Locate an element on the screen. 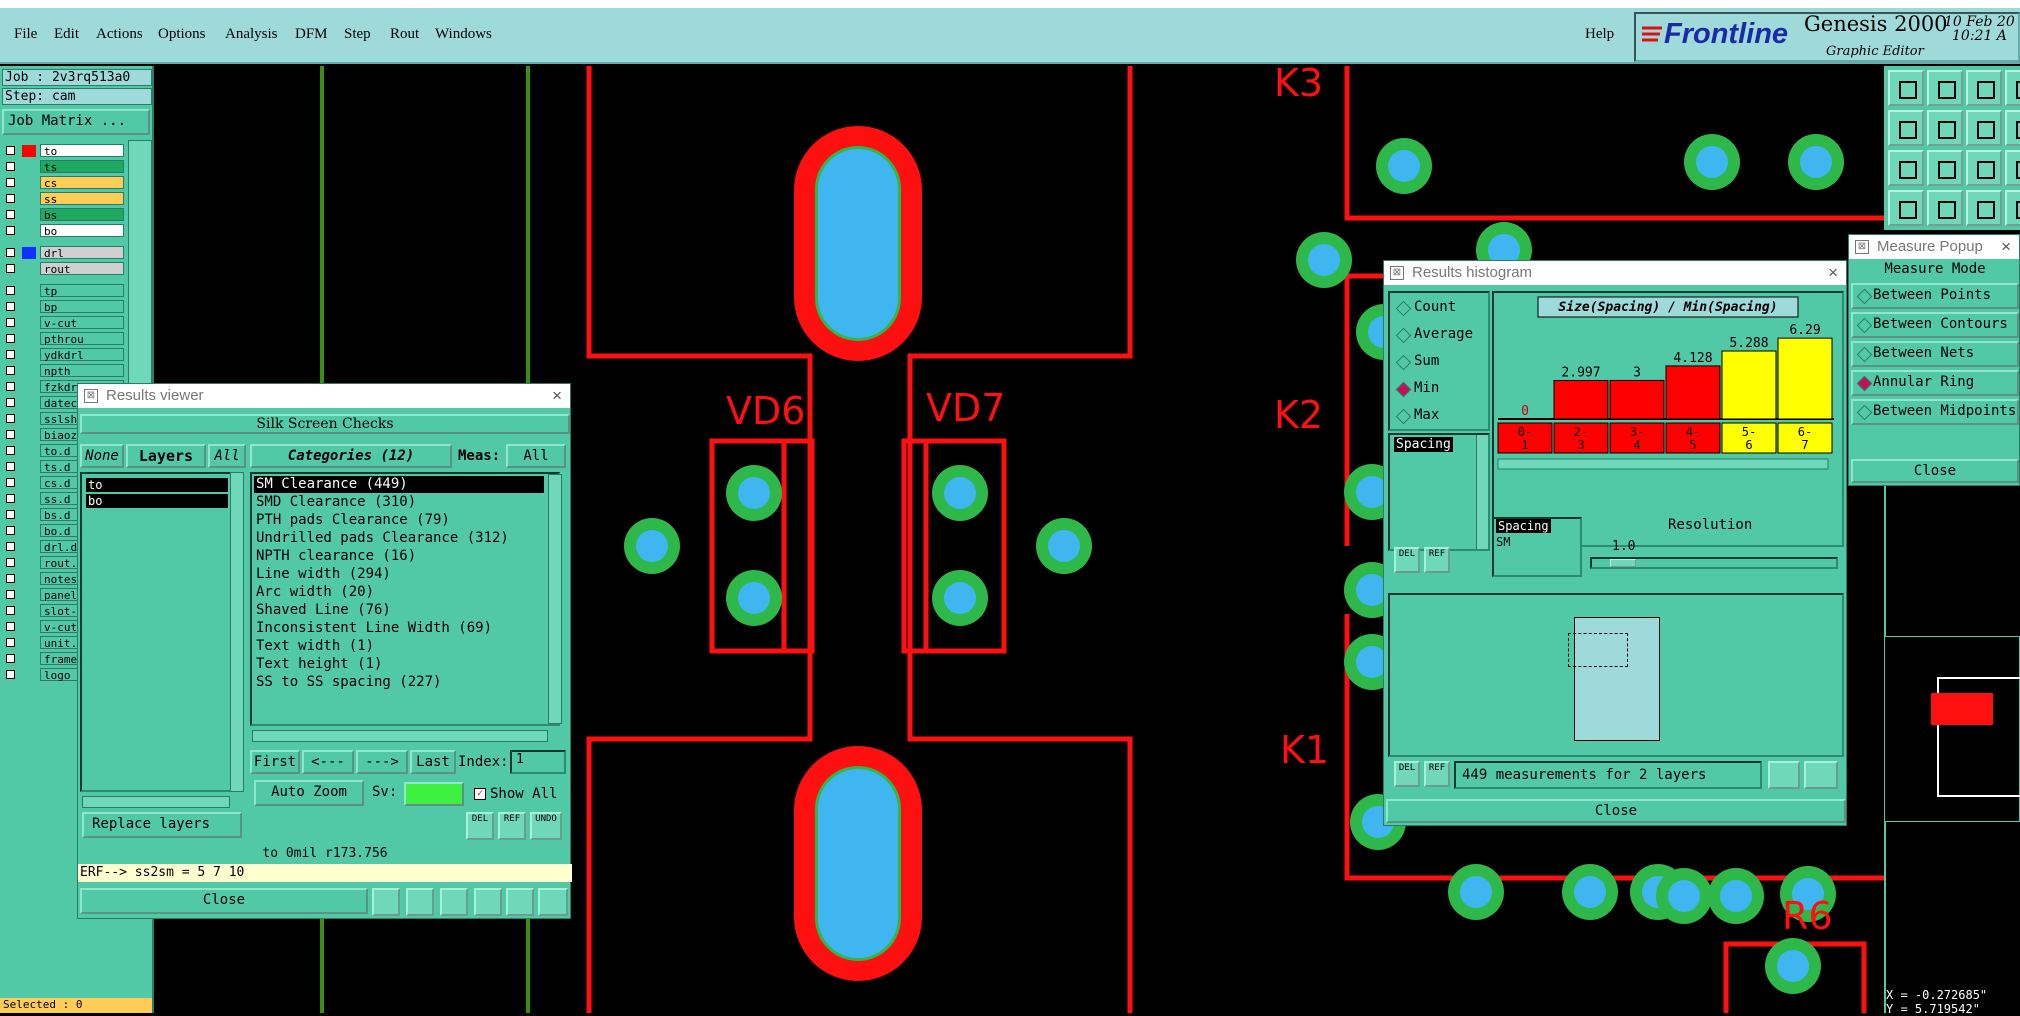  export-icon is located at coordinates (1821, 775).